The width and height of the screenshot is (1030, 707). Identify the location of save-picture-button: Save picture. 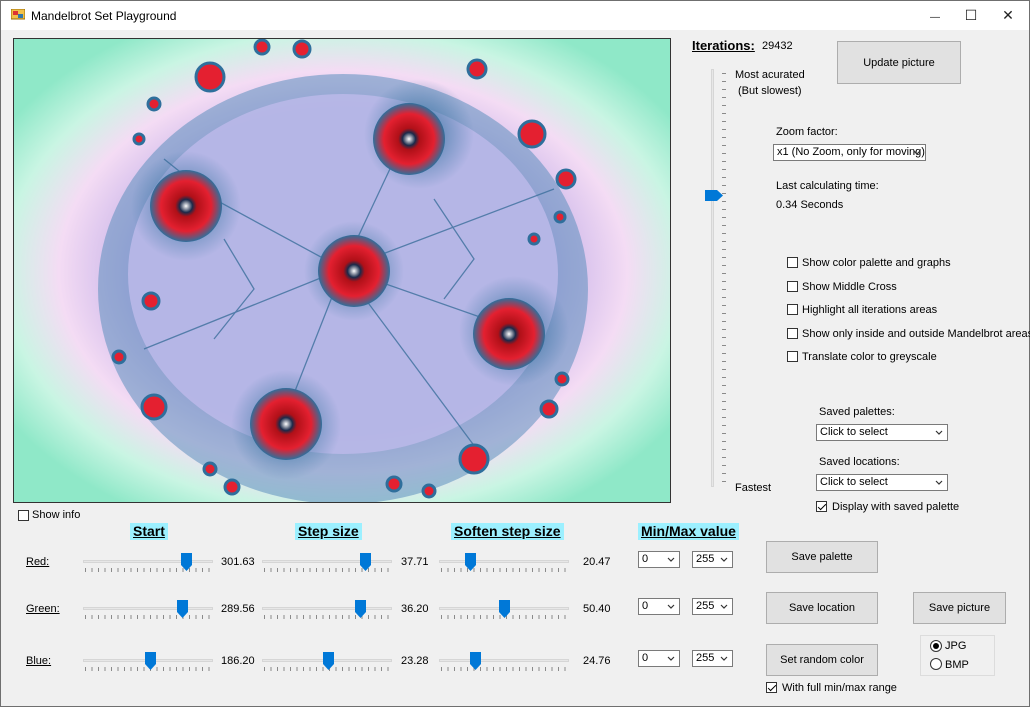
(959, 608).